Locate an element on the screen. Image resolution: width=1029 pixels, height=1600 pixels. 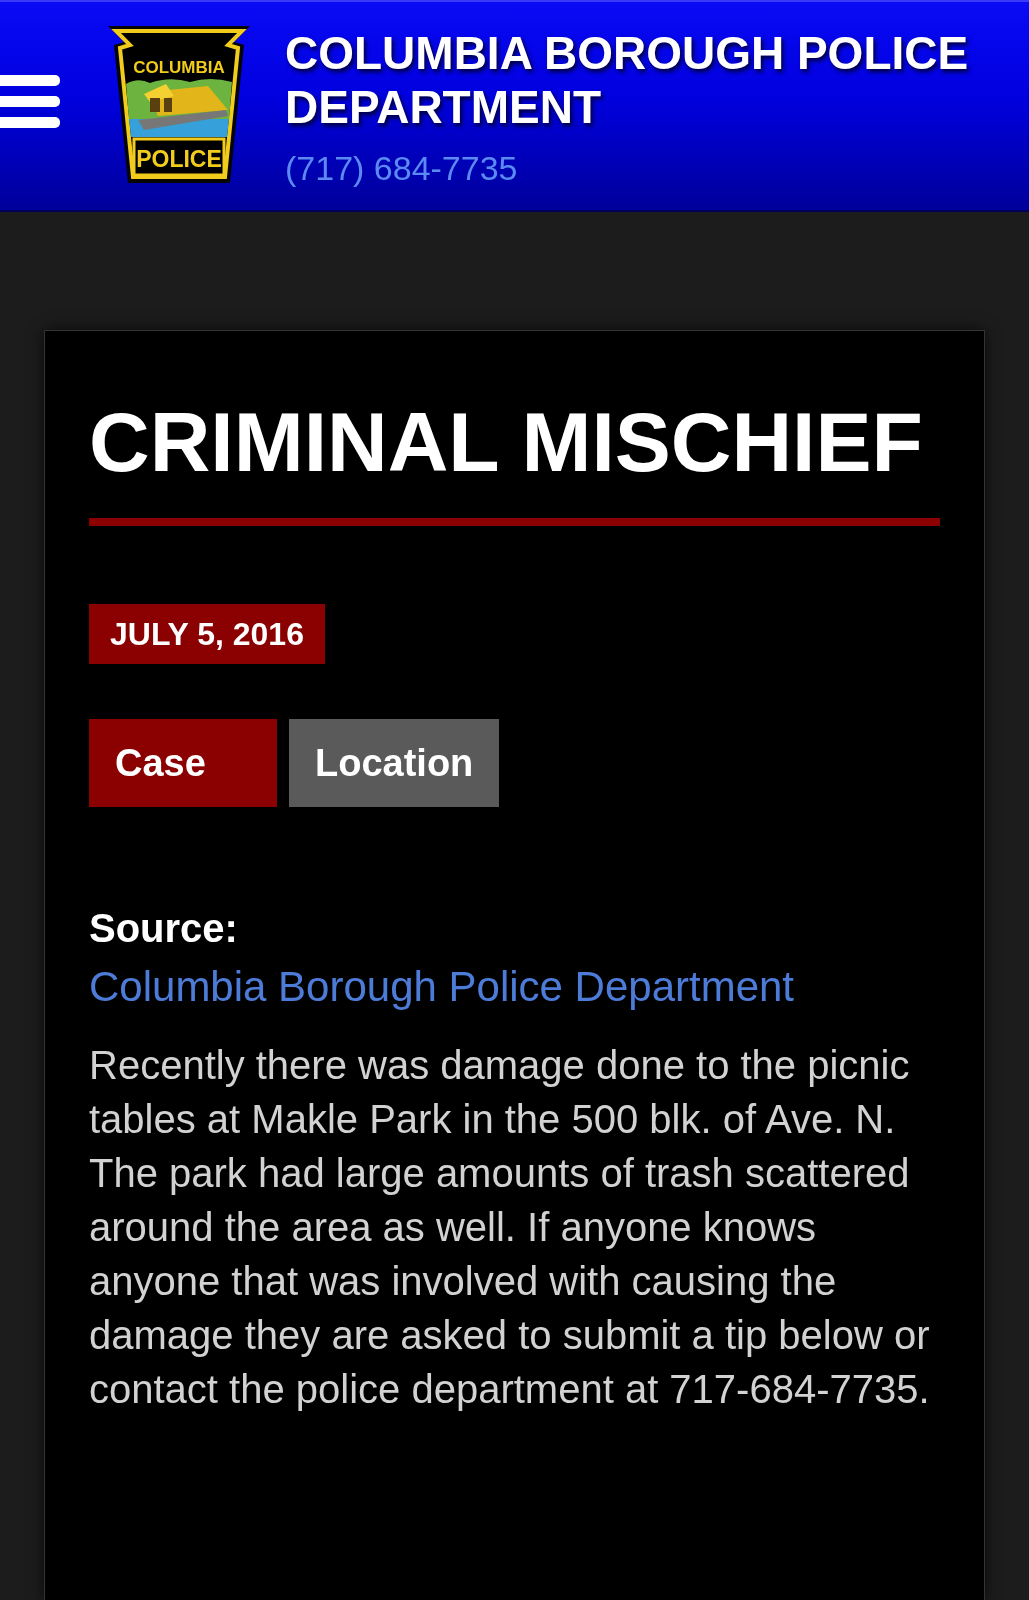
phone-link: (717) 684-7735 is located at coordinates (401, 168).